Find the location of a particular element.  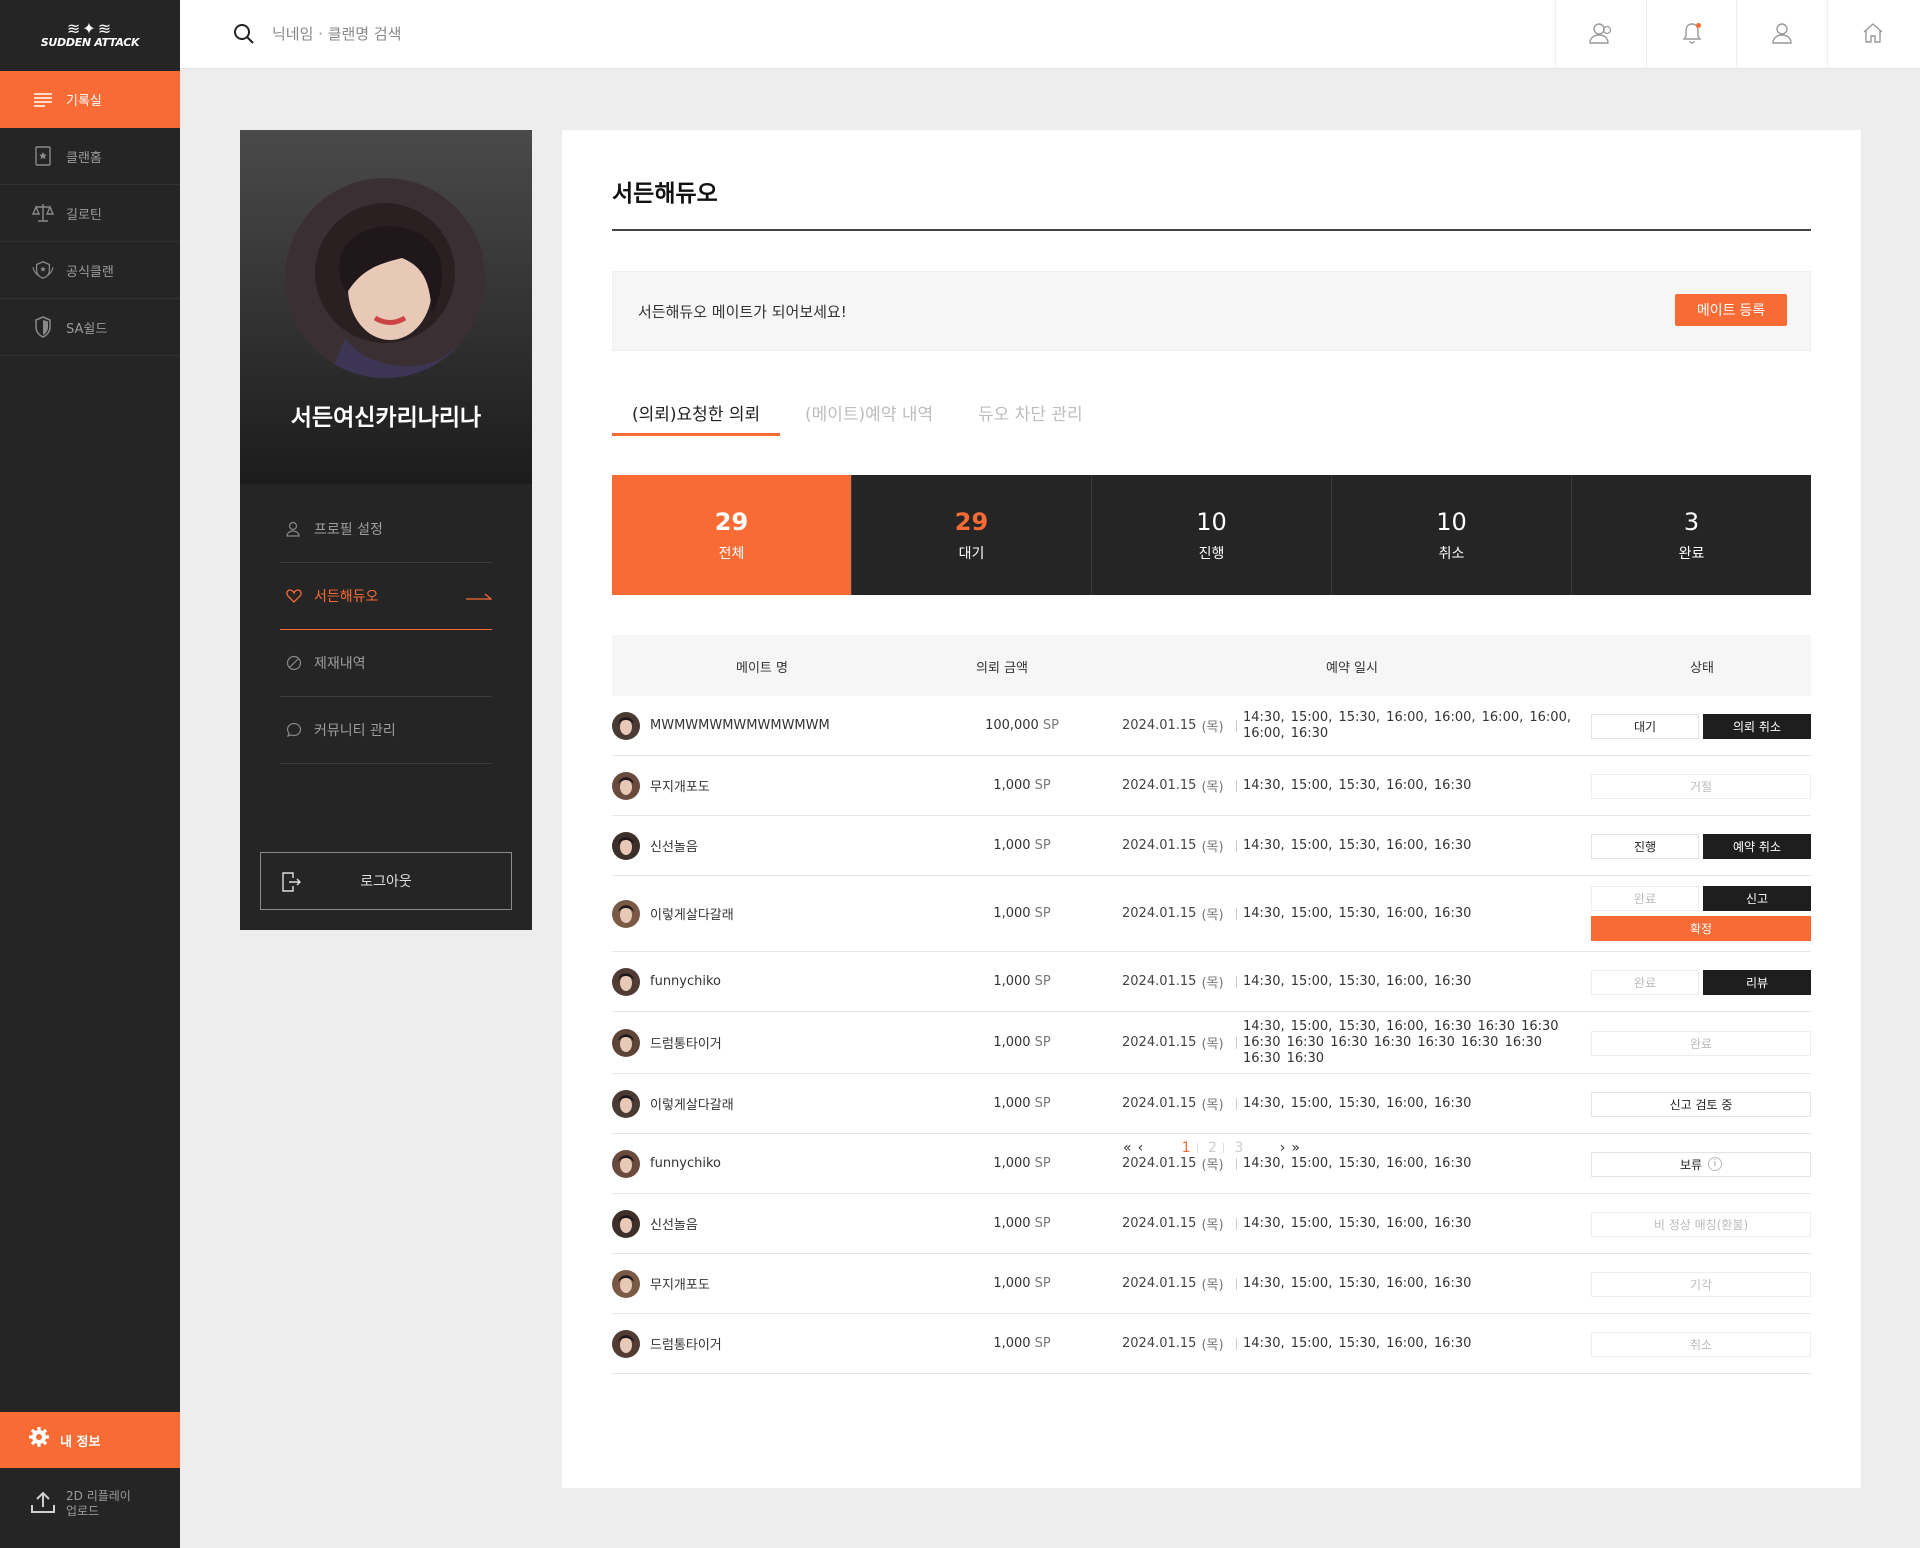

logout-button: 로그아웃 is located at coordinates (386, 881).